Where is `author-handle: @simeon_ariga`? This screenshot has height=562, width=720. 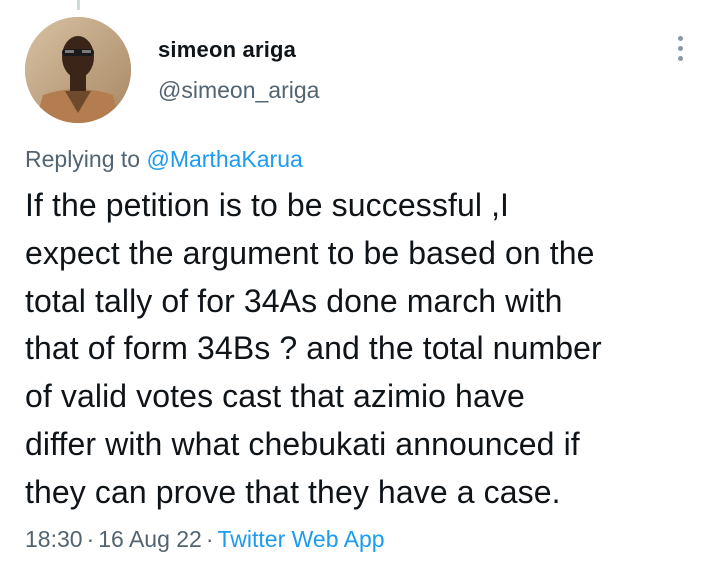 author-handle: @simeon_ariga is located at coordinates (238, 90).